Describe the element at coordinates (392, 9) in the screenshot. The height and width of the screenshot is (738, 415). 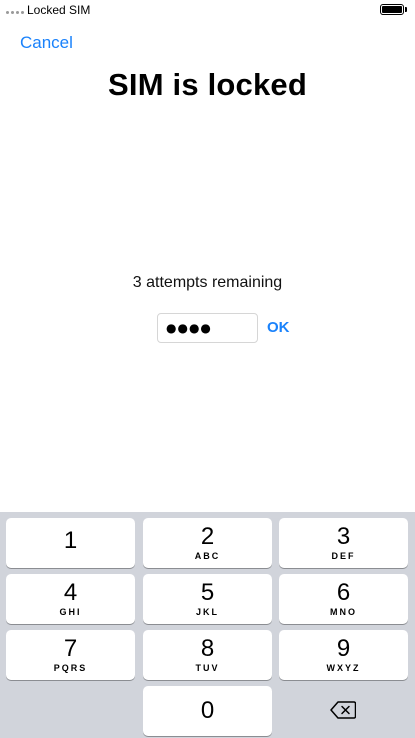
I see `battery-icon` at that location.